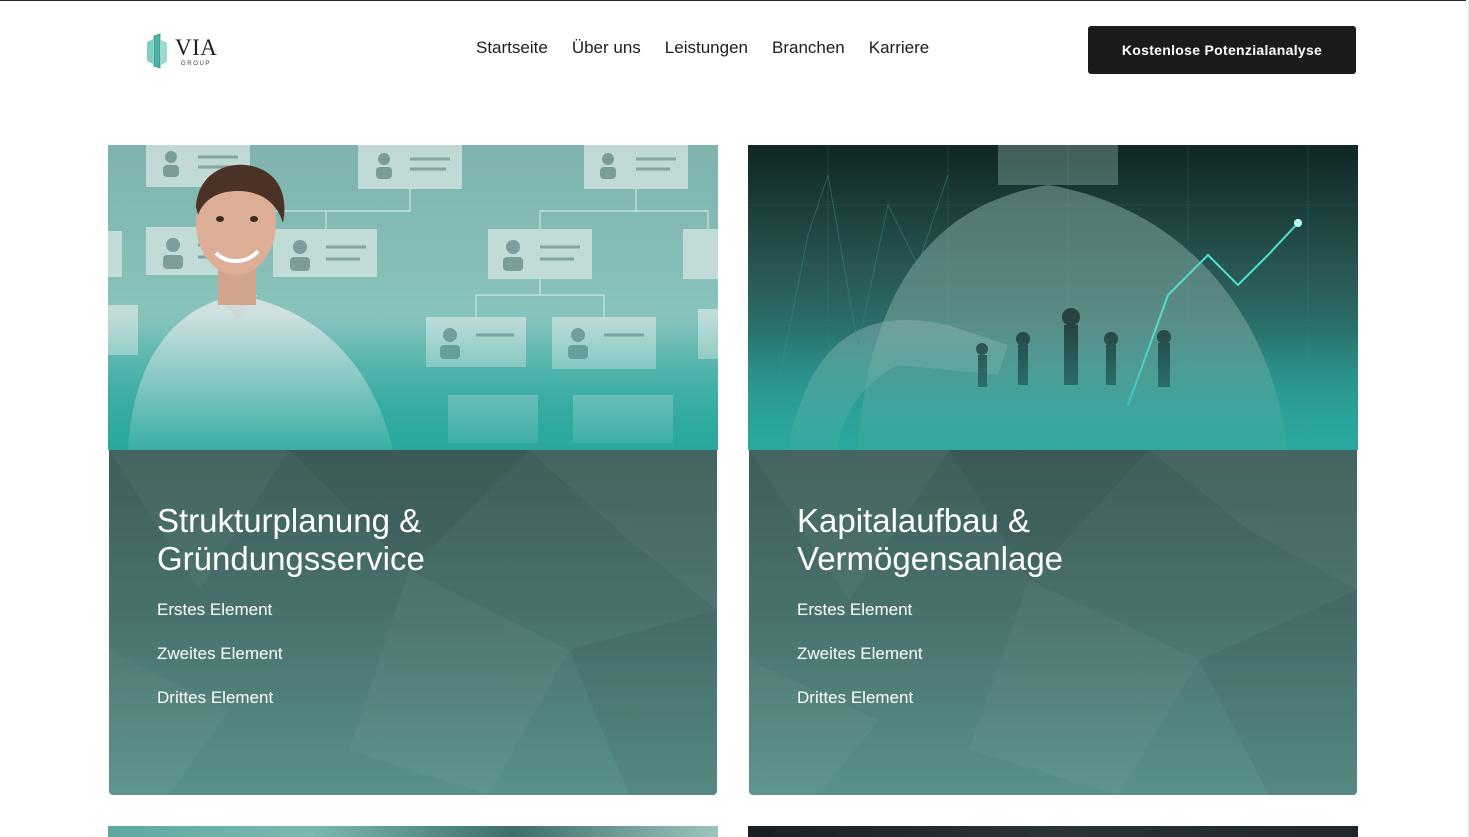  Describe the element at coordinates (196, 47) in the screenshot. I see `brand-name: VIA` at that location.